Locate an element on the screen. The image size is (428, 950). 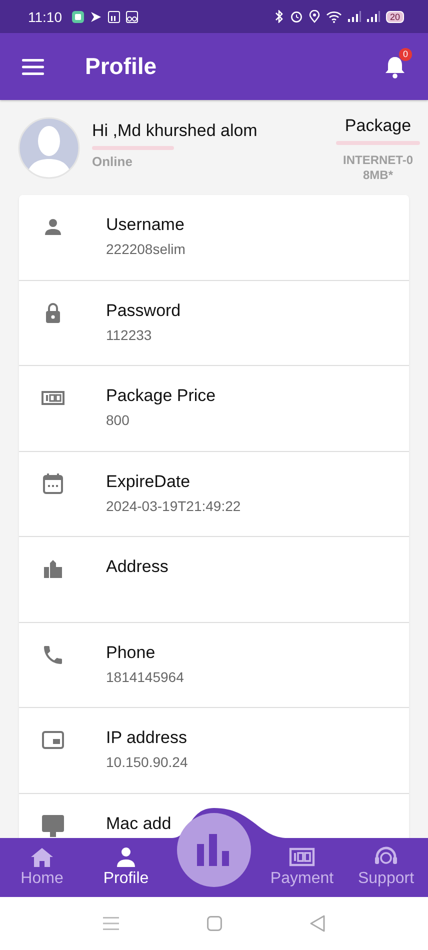
field-label: Phone is located at coordinates (131, 652).